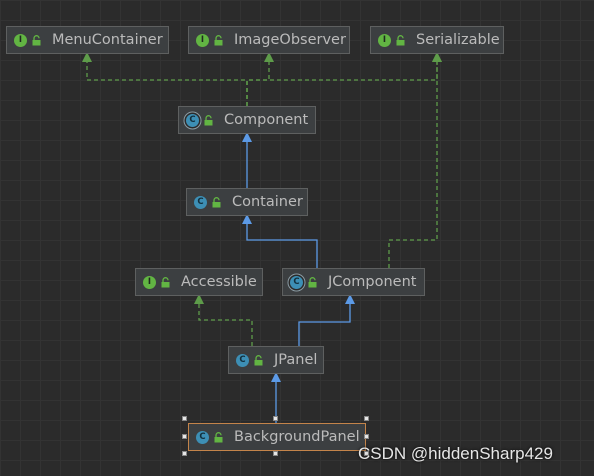 This screenshot has height=476, width=594. Describe the element at coordinates (225, 325) in the screenshot. I see `edge-implements-jpanel-to-accessible` at that location.